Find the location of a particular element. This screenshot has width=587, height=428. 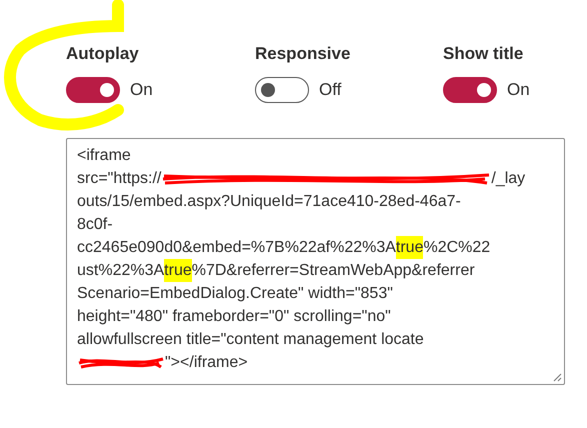

toggle-label: Show title is located at coordinates (483, 54).